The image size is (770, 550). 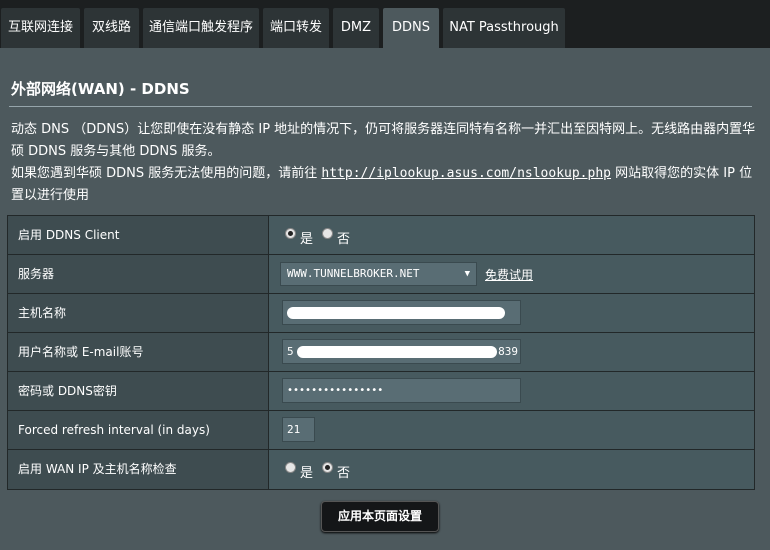 What do you see at coordinates (327, 467) in the screenshot?
I see `wan-check-no-radio` at bounding box center [327, 467].